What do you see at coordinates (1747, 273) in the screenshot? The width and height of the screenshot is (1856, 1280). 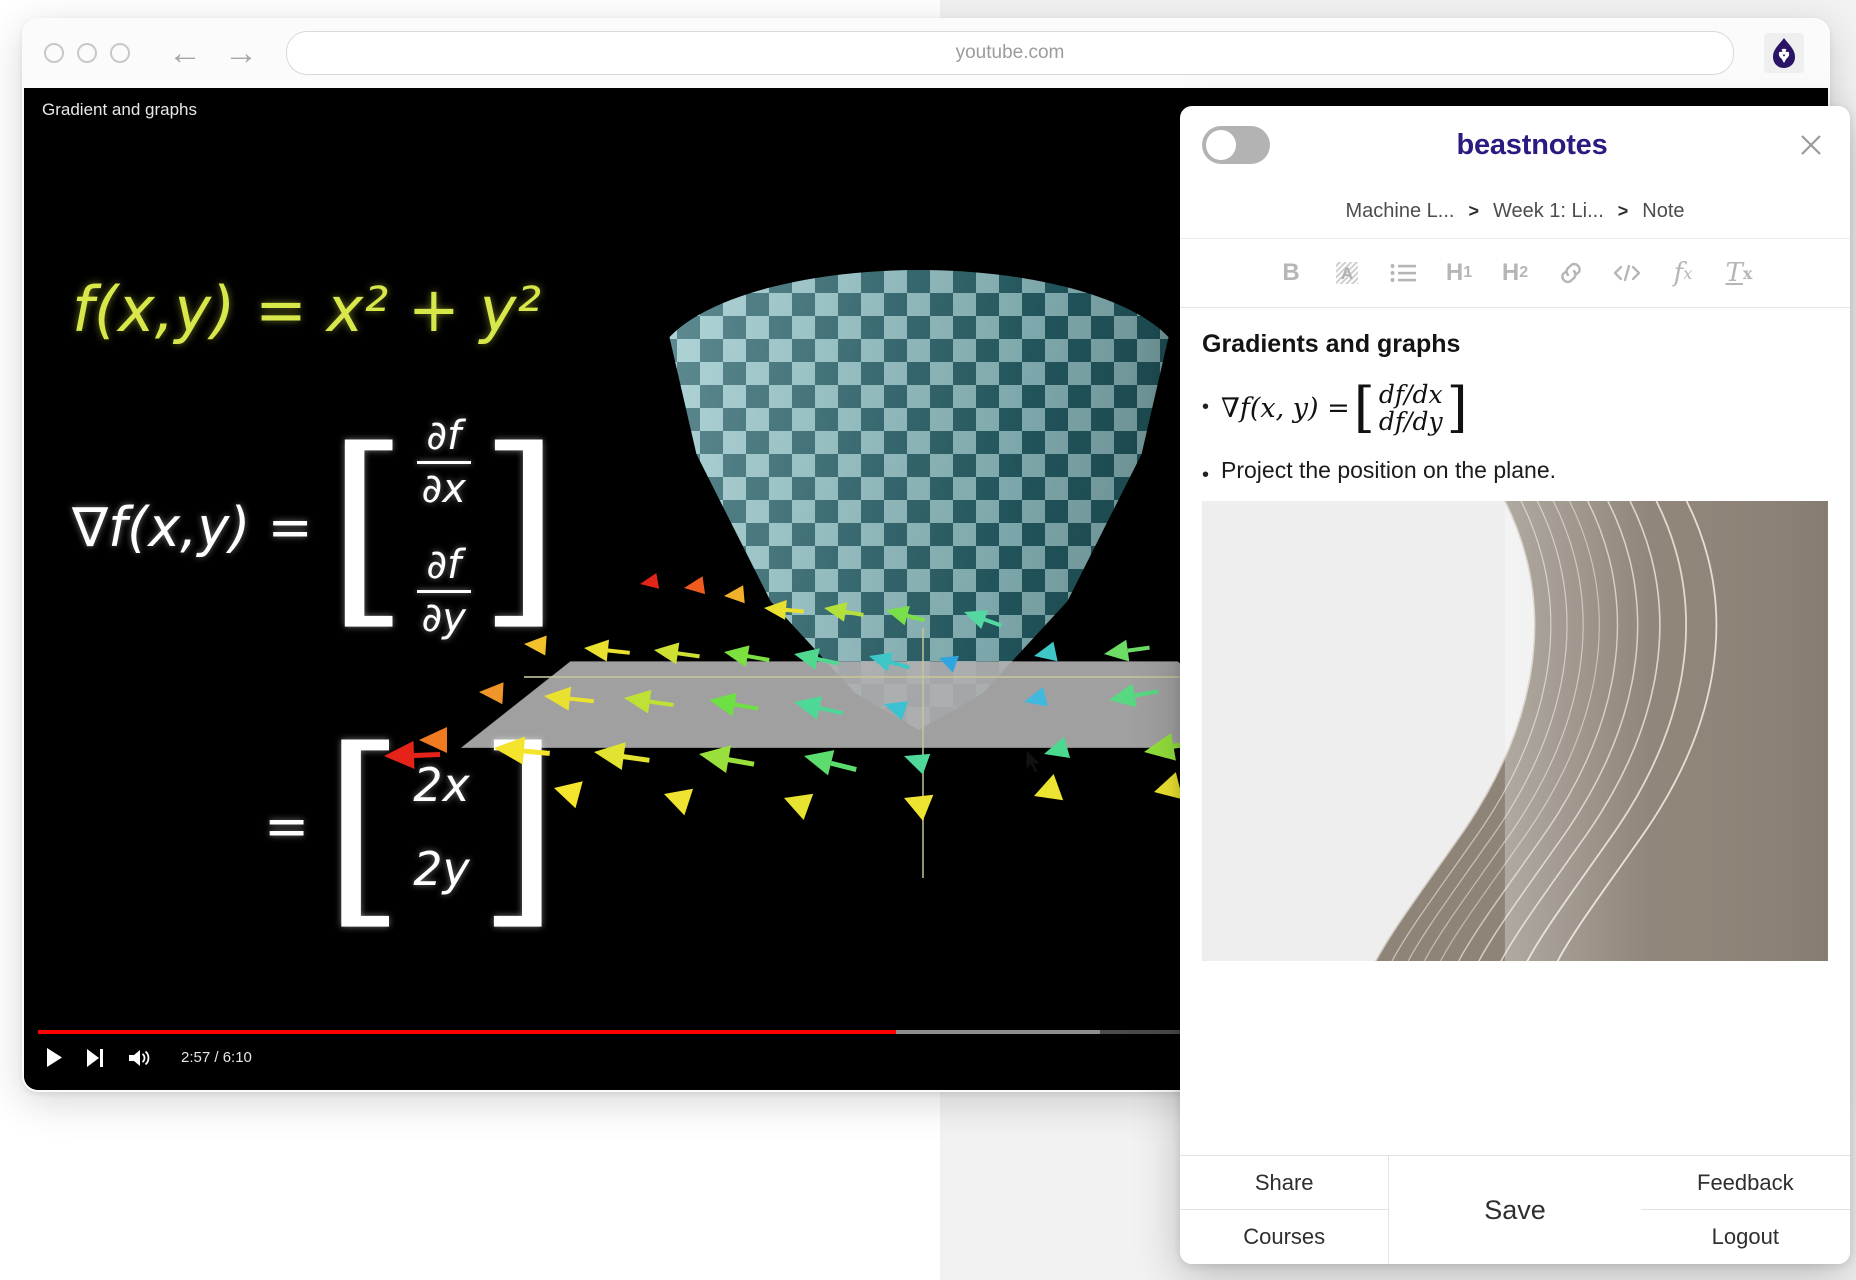 I see `clear-format-subscript: x` at bounding box center [1747, 273].